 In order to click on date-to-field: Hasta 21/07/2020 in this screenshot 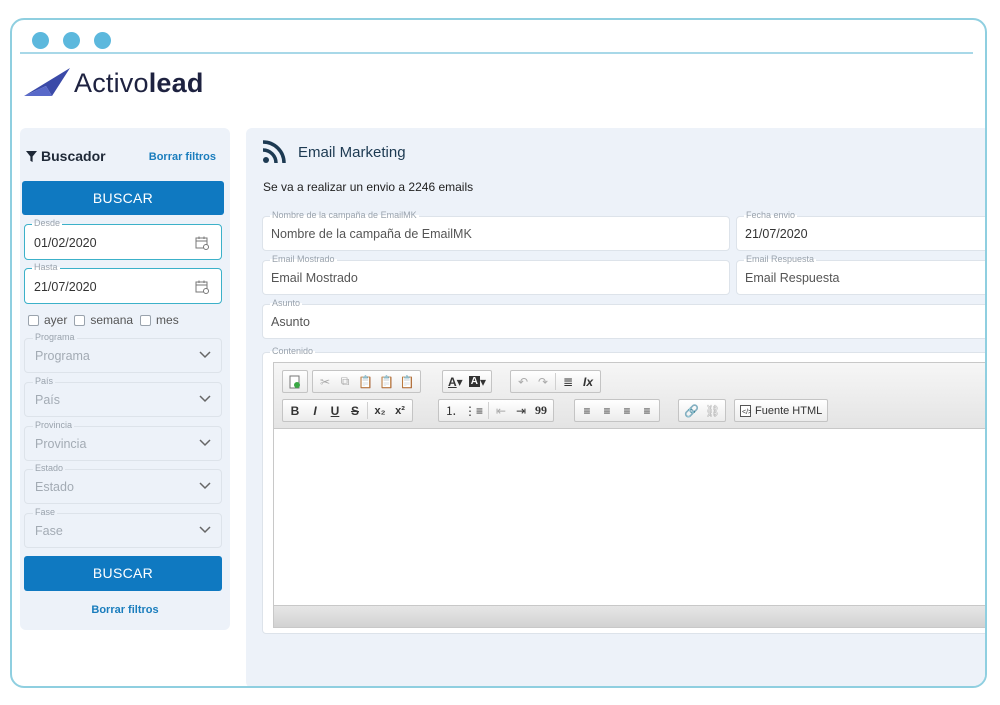, I will do `click(123, 283)`.